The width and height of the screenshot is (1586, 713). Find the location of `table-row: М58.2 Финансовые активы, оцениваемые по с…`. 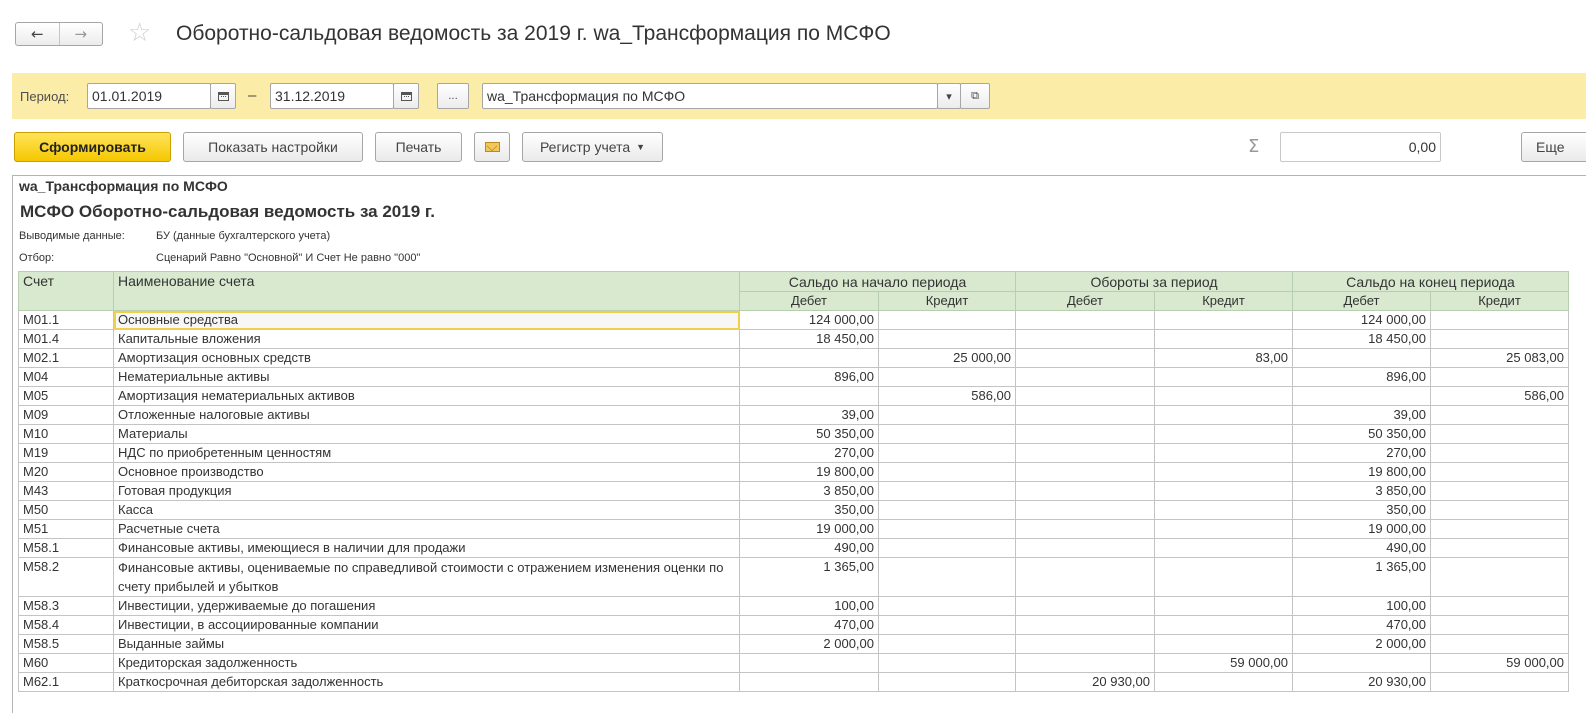

table-row: М58.2 Финансовые активы, оцениваемые по с… is located at coordinates (793, 577).